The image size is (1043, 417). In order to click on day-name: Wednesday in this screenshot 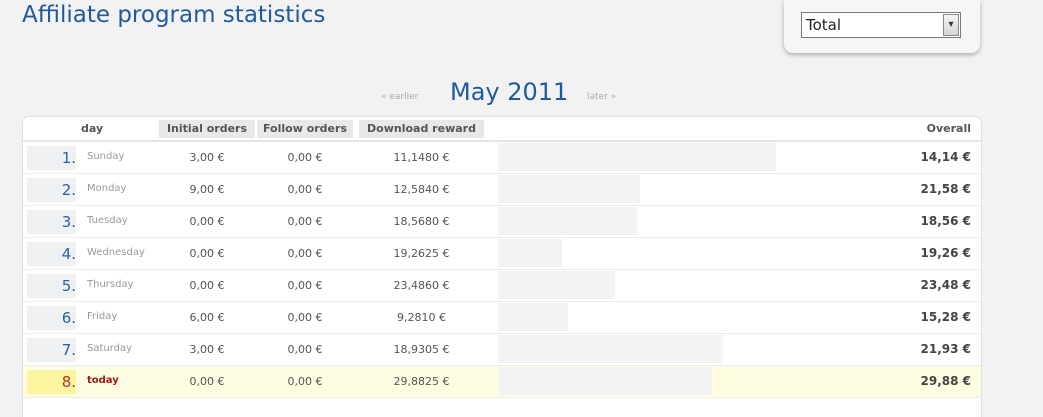, I will do `click(116, 252)`.